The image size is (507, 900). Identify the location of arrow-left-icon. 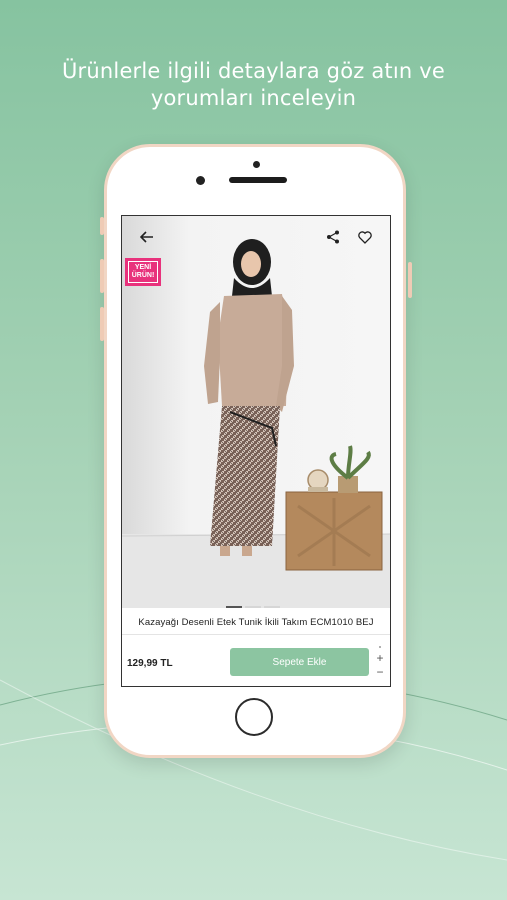
(146, 237).